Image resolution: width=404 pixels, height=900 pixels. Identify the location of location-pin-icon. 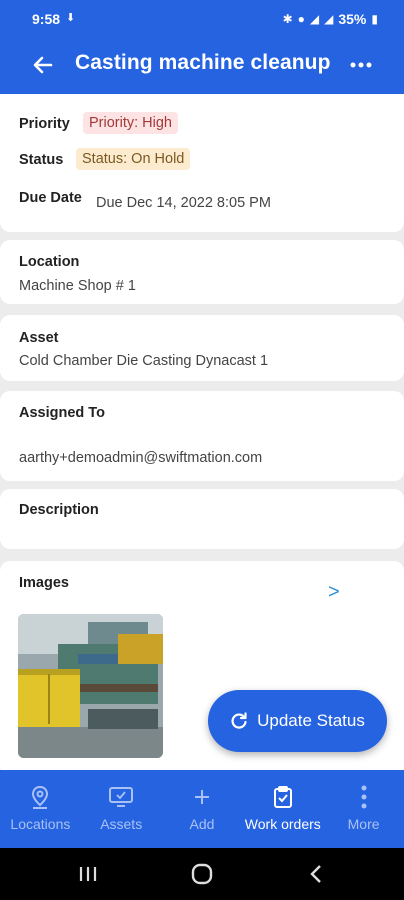
(40, 797).